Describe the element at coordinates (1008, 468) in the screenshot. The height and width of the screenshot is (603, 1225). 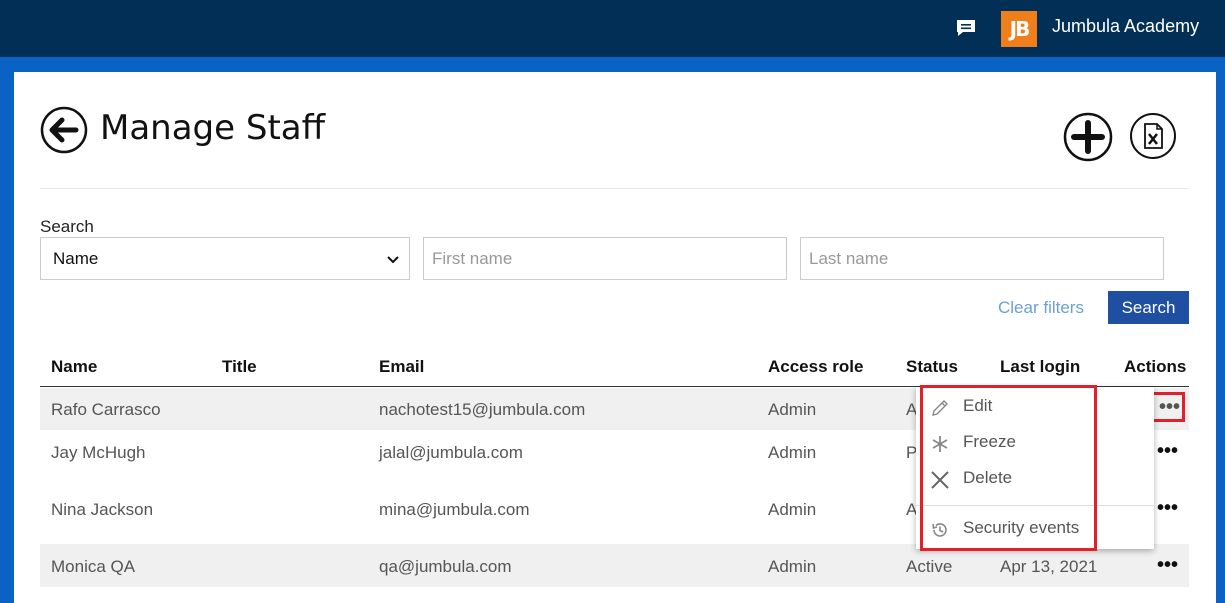
I see `menu-highlight` at that location.